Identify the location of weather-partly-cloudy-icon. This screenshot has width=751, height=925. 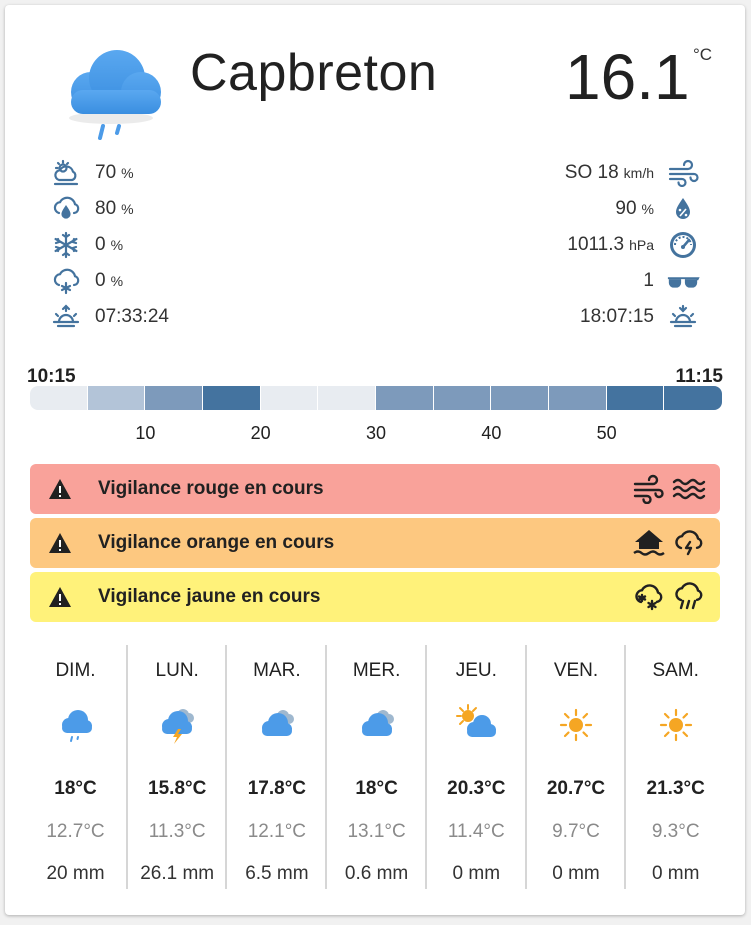
(66, 173).